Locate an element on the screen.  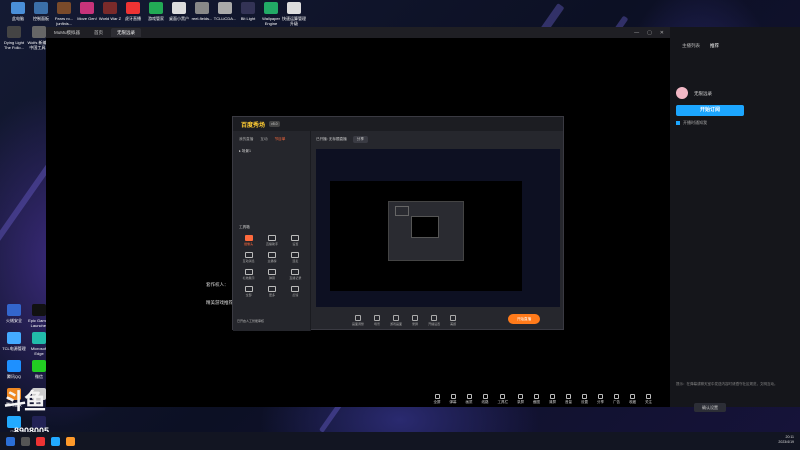
desktop-icon: Blt Light is located at coordinates (248, 11).